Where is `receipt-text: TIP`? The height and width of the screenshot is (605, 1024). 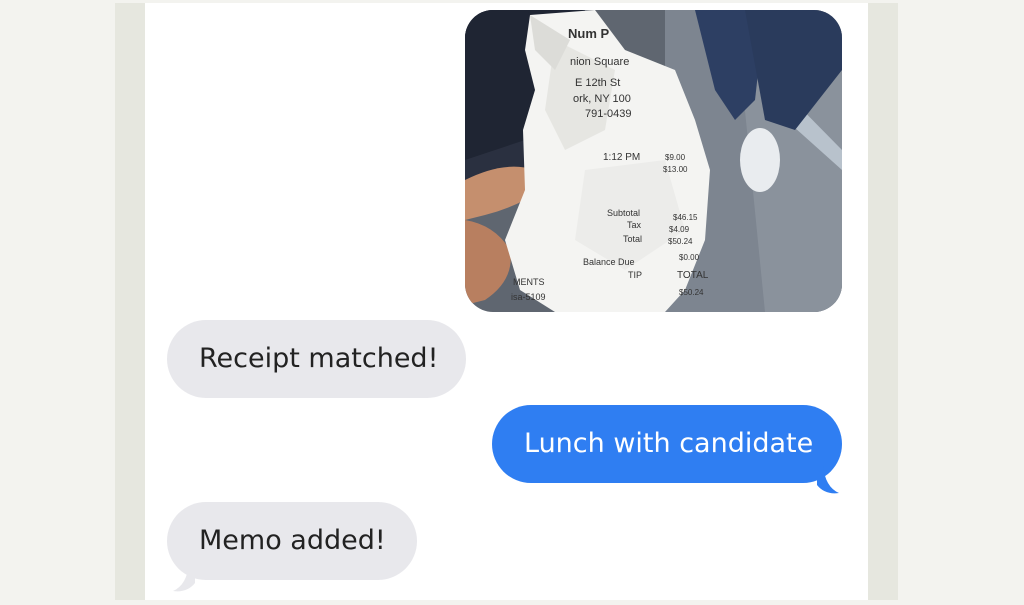 receipt-text: TIP is located at coordinates (635, 275).